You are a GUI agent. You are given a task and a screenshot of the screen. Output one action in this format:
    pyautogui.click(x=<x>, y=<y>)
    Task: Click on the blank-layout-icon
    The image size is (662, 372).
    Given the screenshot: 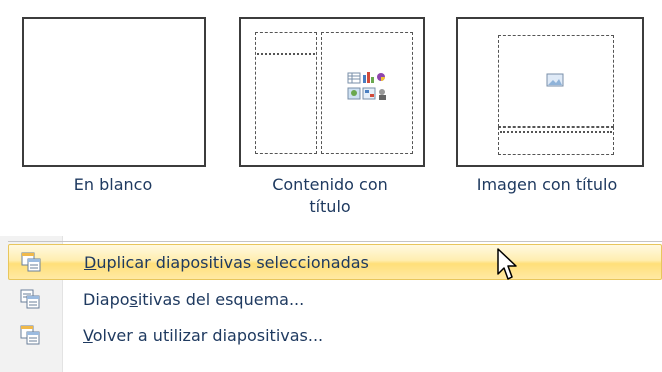 What is the action you would take?
    pyautogui.click(x=114, y=92)
    